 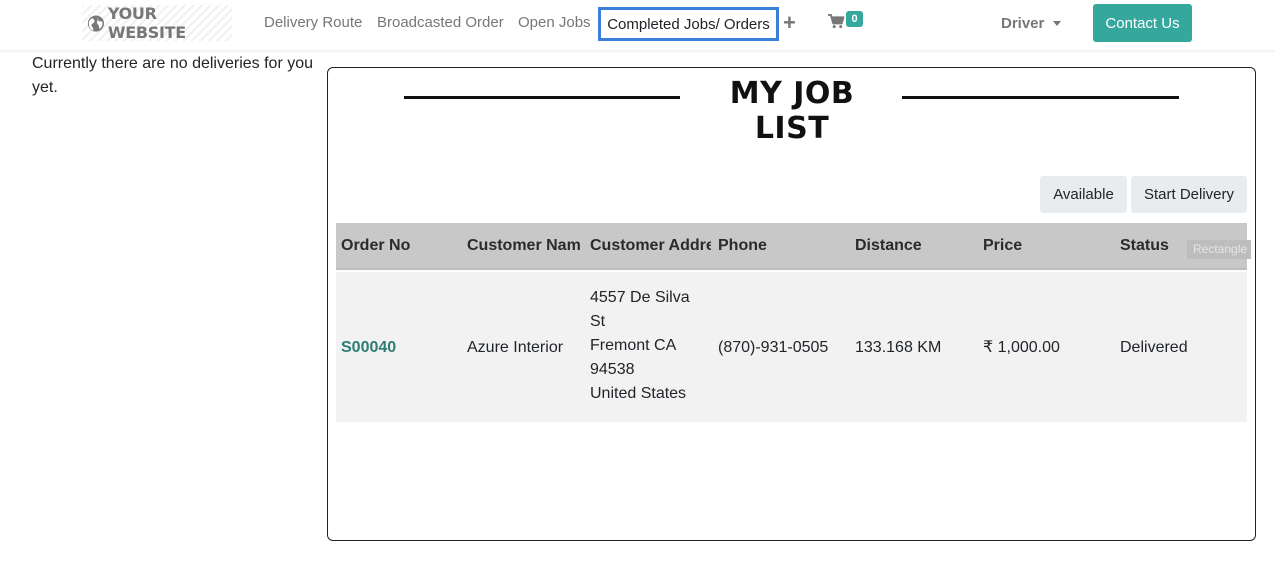 What do you see at coordinates (524, 246) in the screenshot?
I see `column-header-customer-name: Customer Name` at bounding box center [524, 246].